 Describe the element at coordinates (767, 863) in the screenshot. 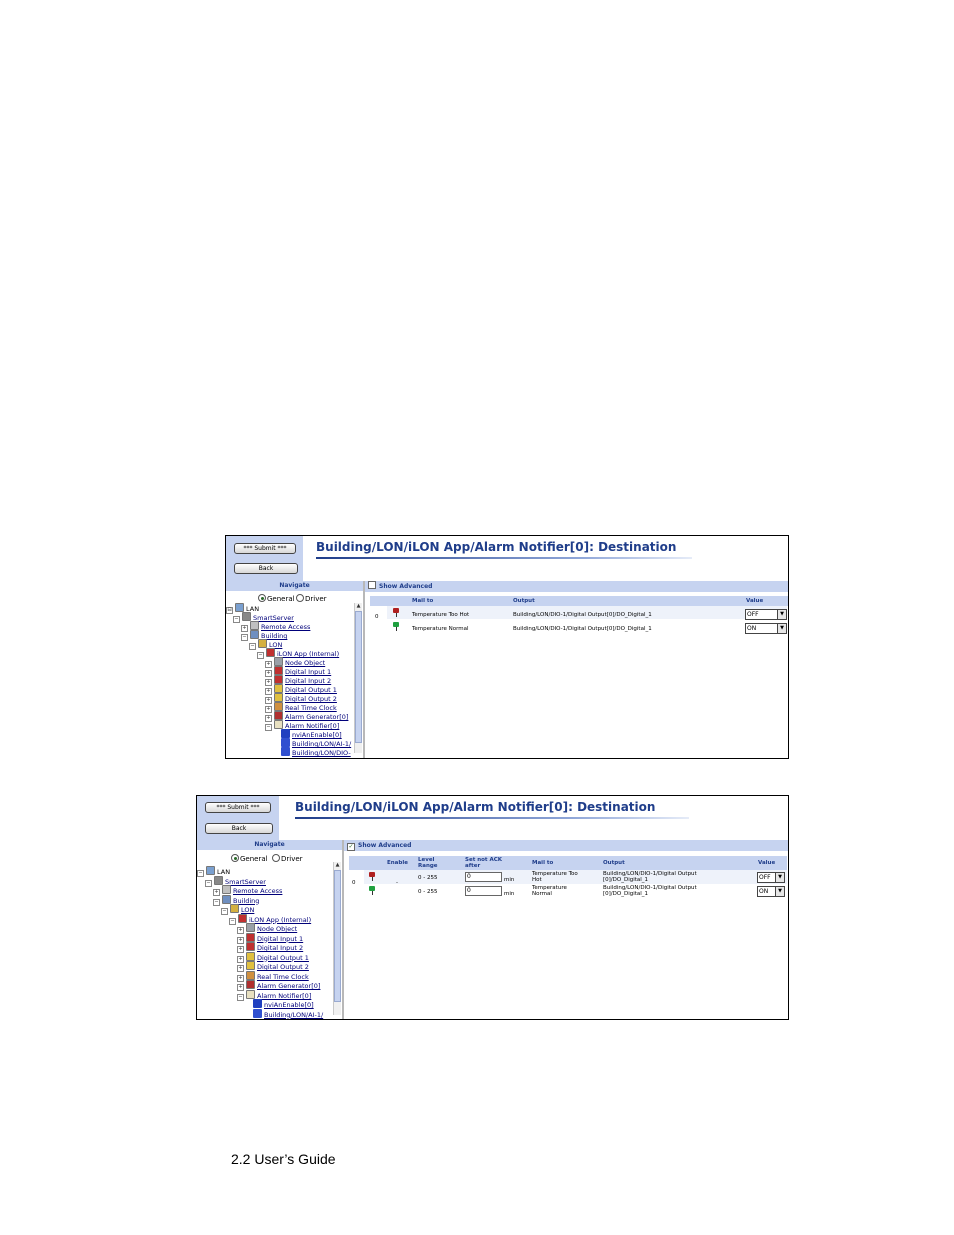

I see `column-header-value: Value` at that location.